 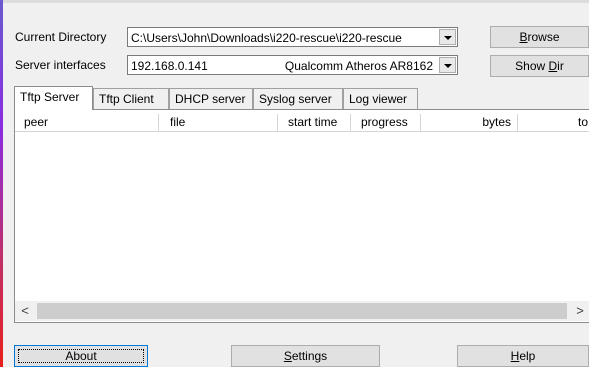 I want to click on scrollbar-thumb, so click(x=302, y=311).